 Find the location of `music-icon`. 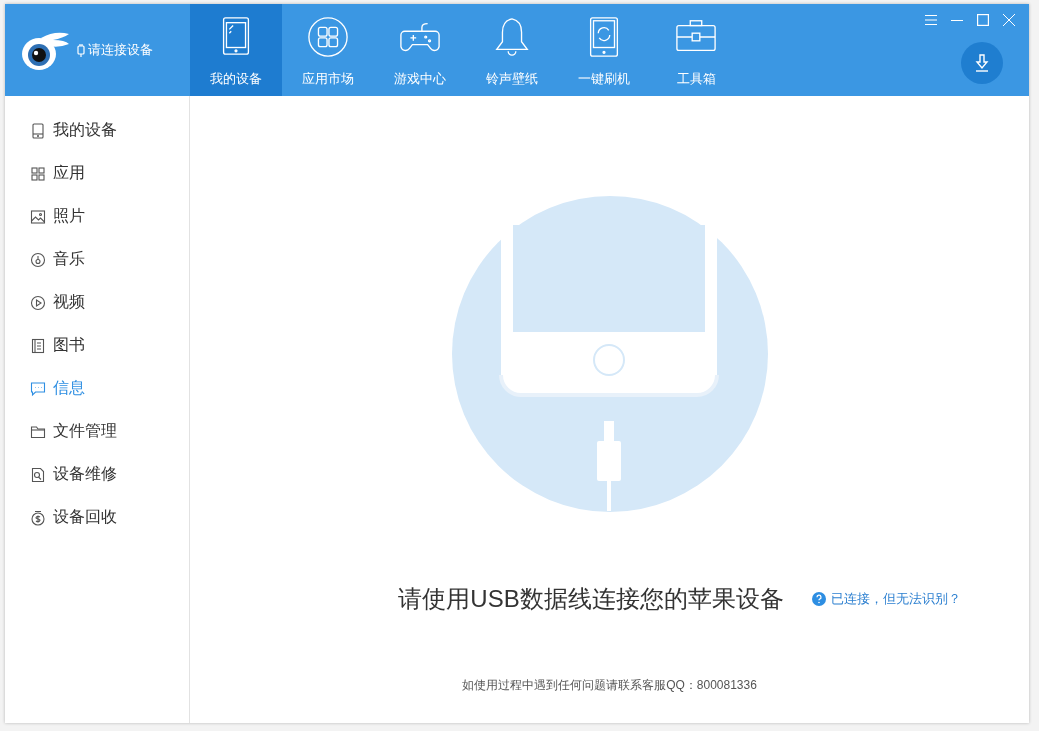

music-icon is located at coordinates (38, 259).